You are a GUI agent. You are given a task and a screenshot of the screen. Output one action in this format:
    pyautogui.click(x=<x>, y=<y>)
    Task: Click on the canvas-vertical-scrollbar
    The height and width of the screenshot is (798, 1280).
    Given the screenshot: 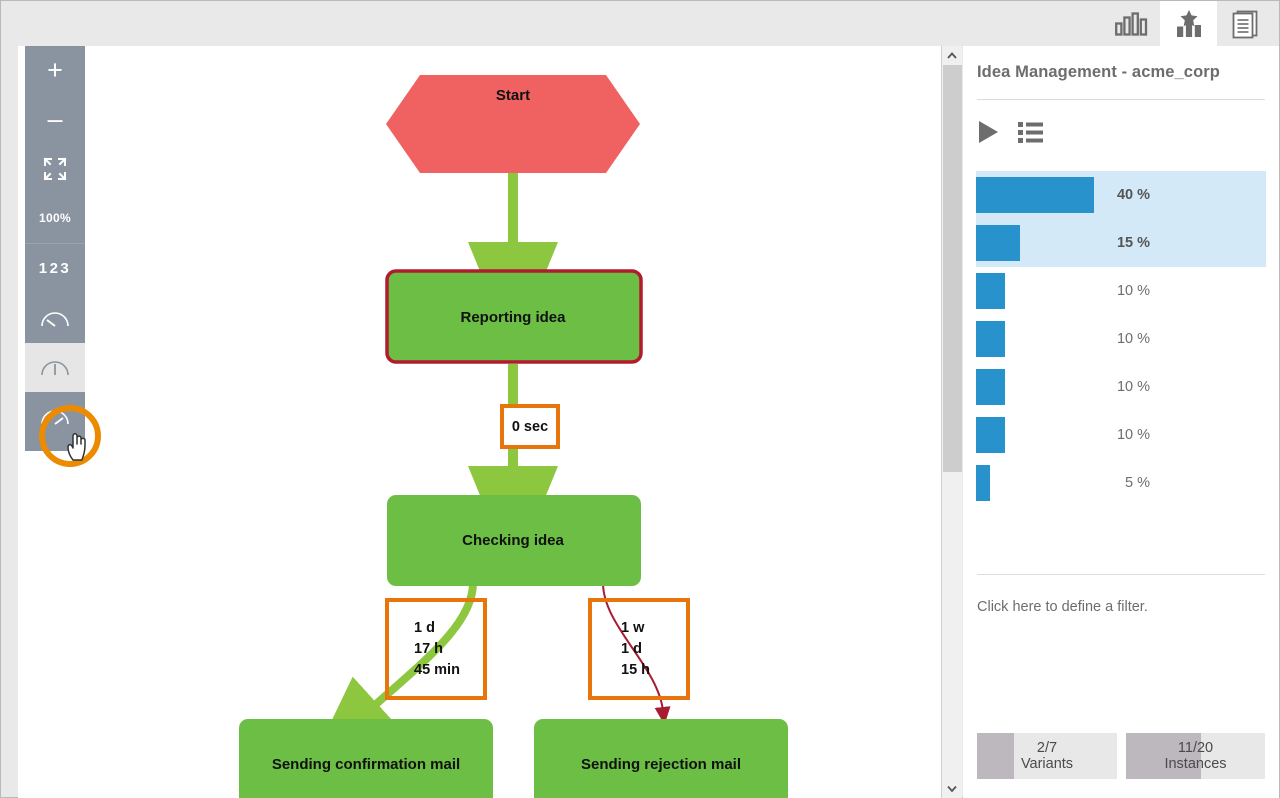 What is the action you would take?
    pyautogui.click(x=951, y=422)
    